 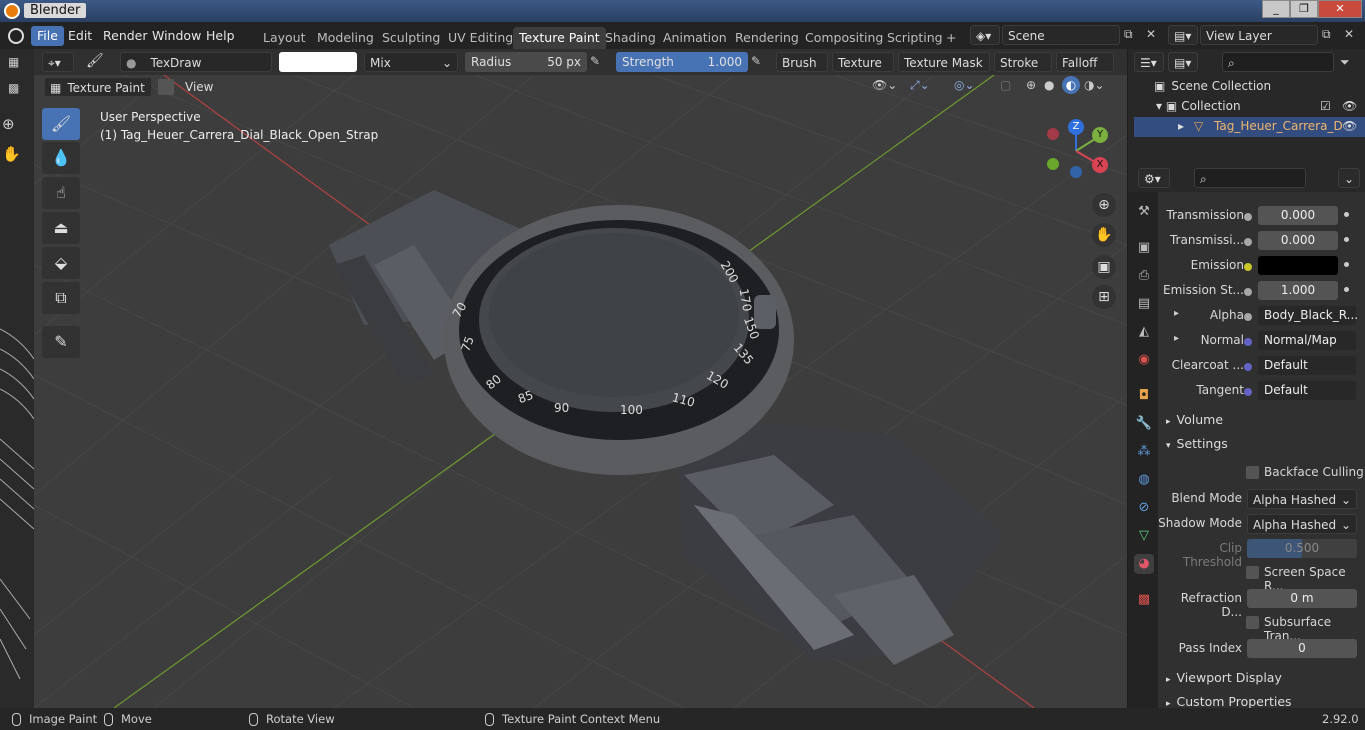 What do you see at coordinates (1144, 212) in the screenshot?
I see `tool-tab-icon: ⚒` at bounding box center [1144, 212].